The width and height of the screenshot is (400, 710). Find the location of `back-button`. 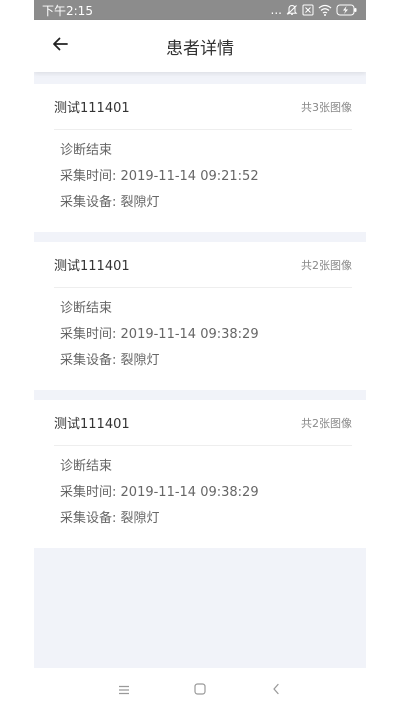

back-button is located at coordinates (60, 46).